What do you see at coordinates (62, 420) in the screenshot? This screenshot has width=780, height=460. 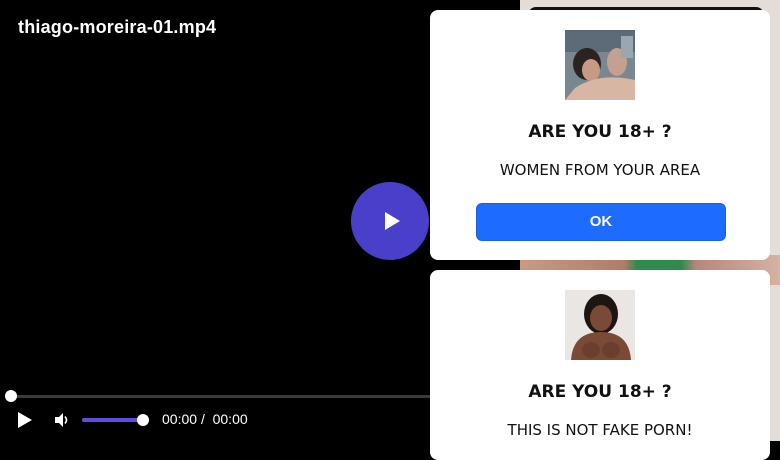 I see `volume-icon` at bounding box center [62, 420].